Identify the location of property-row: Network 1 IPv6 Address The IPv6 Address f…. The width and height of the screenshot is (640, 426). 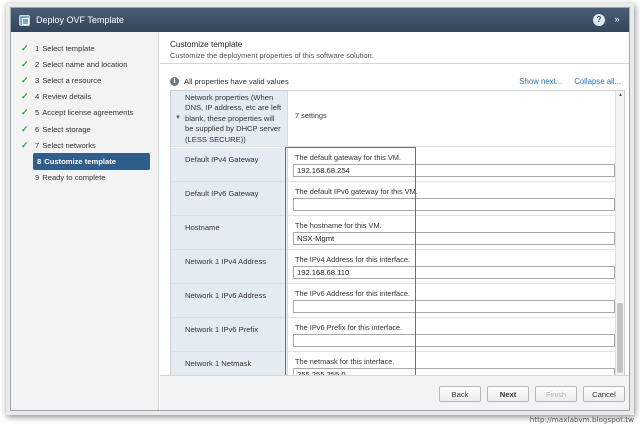
(393, 301).